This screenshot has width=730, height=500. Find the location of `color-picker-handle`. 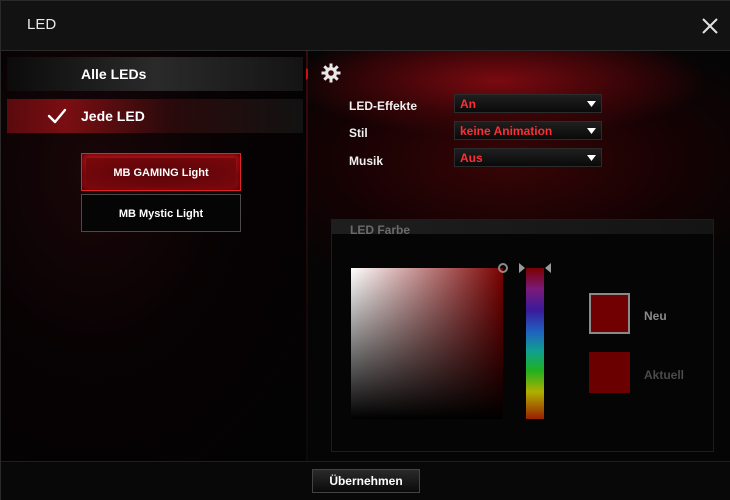

color-picker-handle is located at coordinates (503, 268).